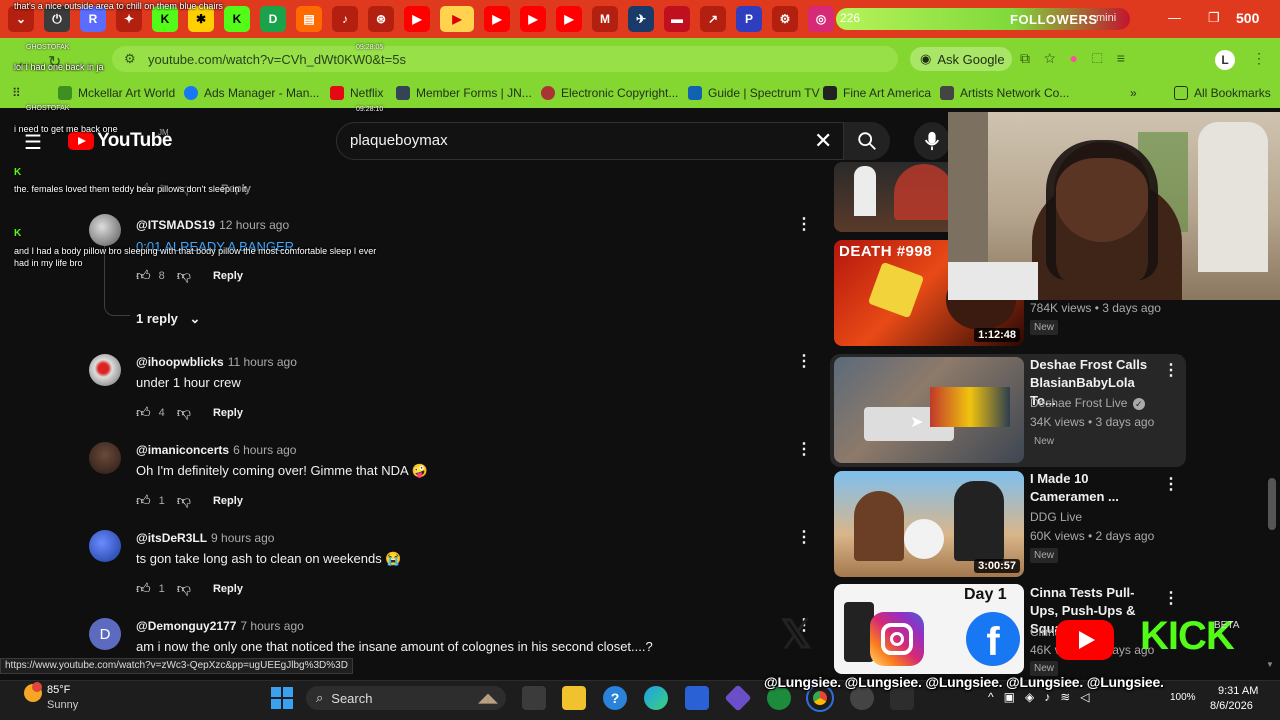  I want to click on volume-icon: ◁, so click(1089, 697).